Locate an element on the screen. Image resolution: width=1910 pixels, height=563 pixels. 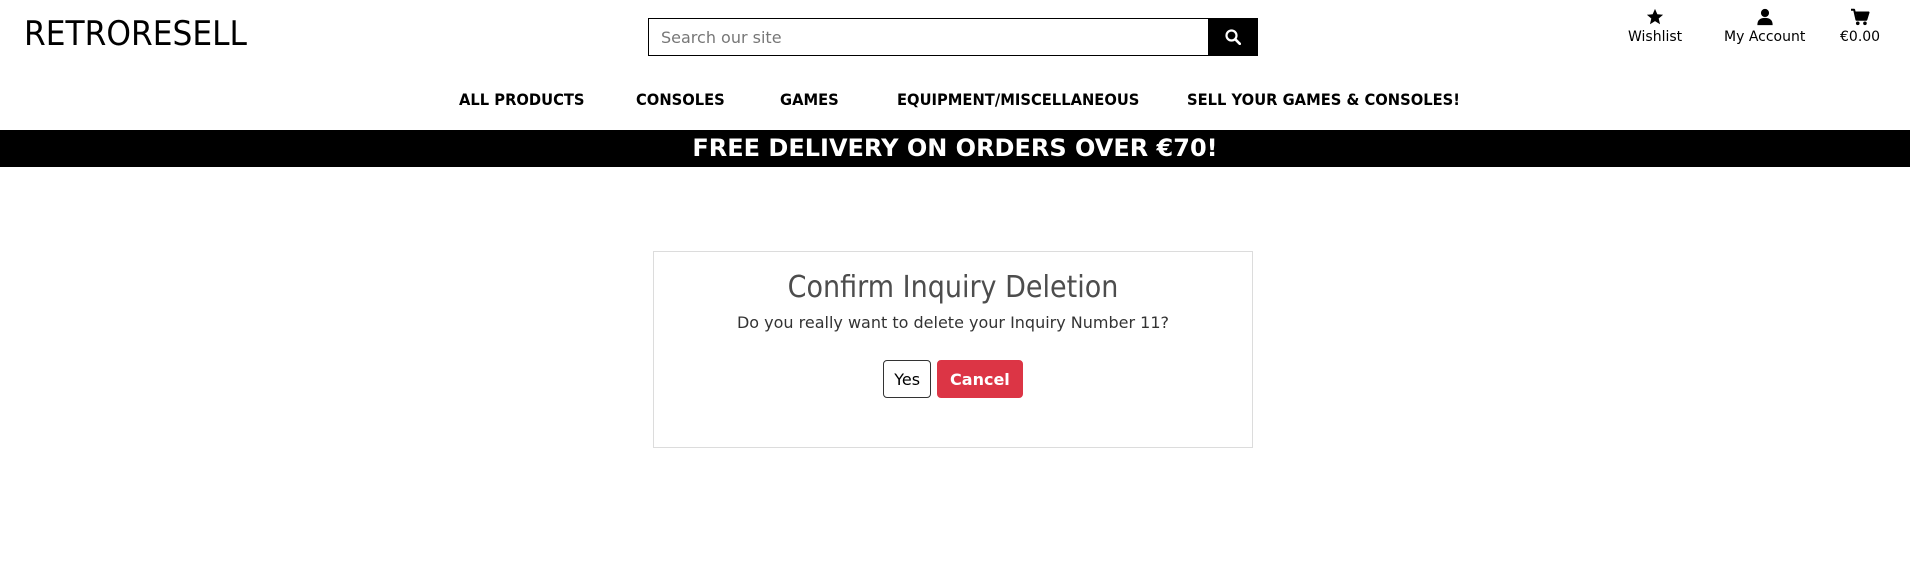
wishlist-link: Wishlist is located at coordinates (1655, 26).